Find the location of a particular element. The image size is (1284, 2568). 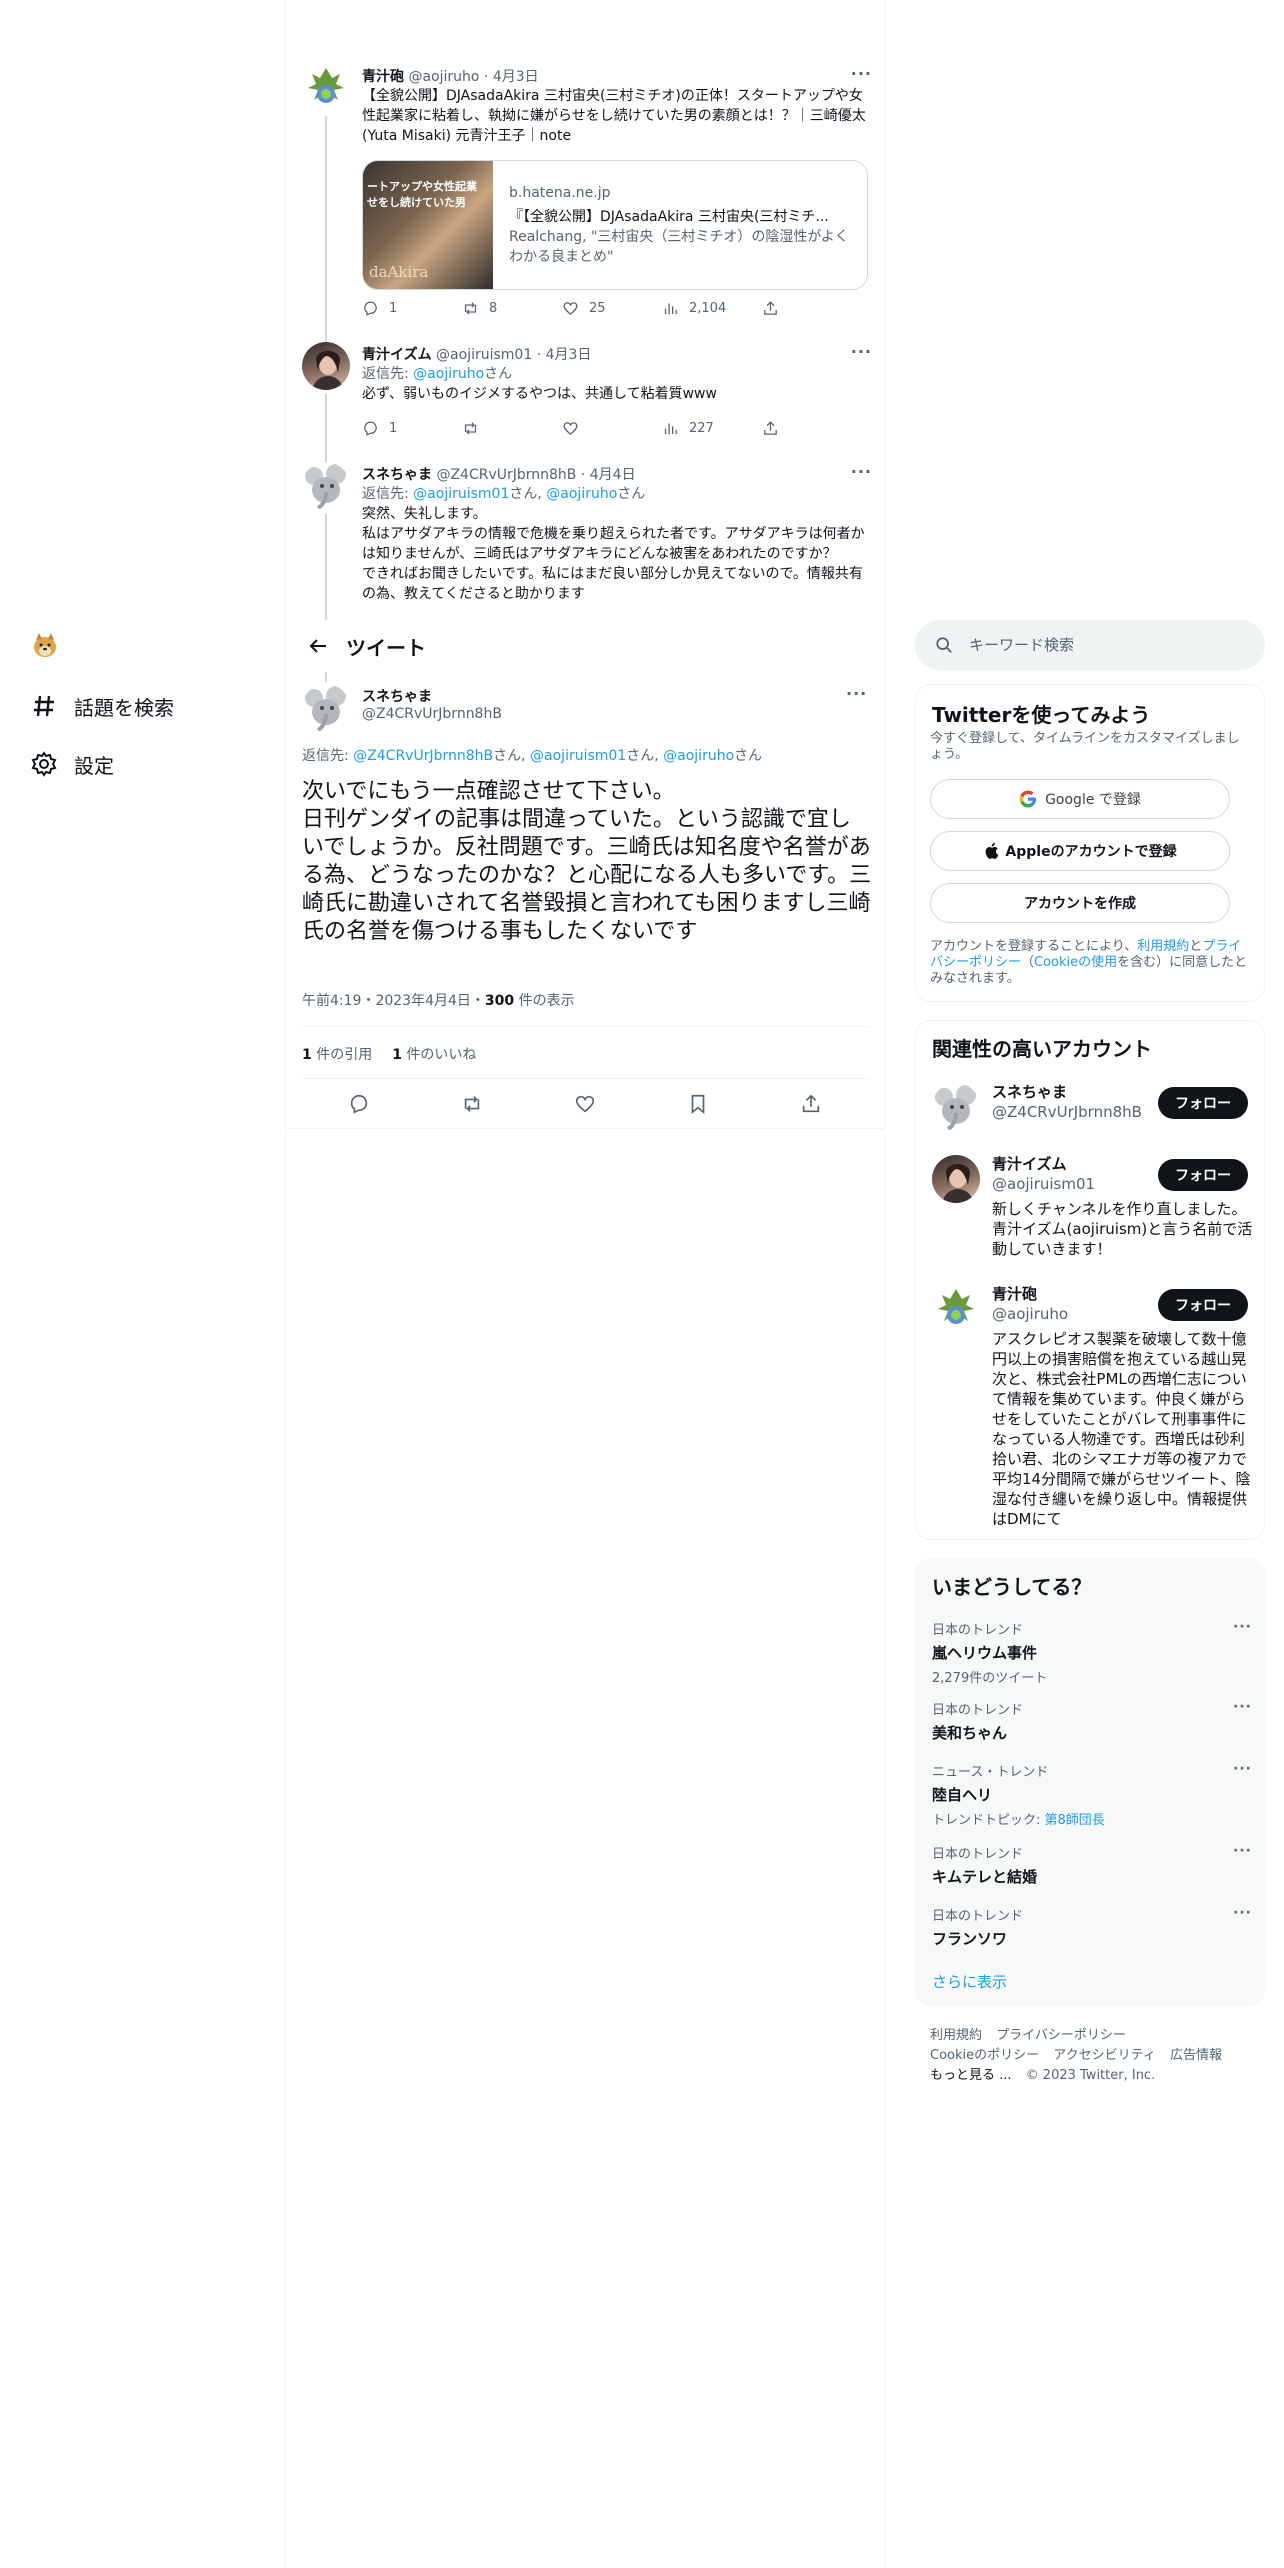

like-button is located at coordinates (612, 428).